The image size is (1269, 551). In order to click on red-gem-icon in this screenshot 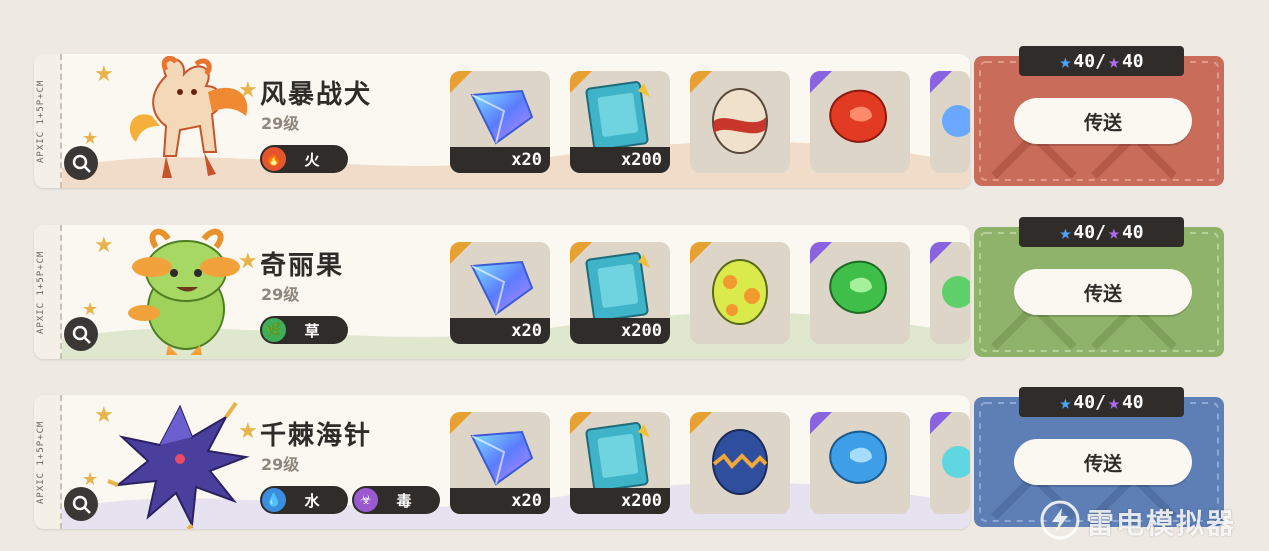, I will do `click(858, 116)`.